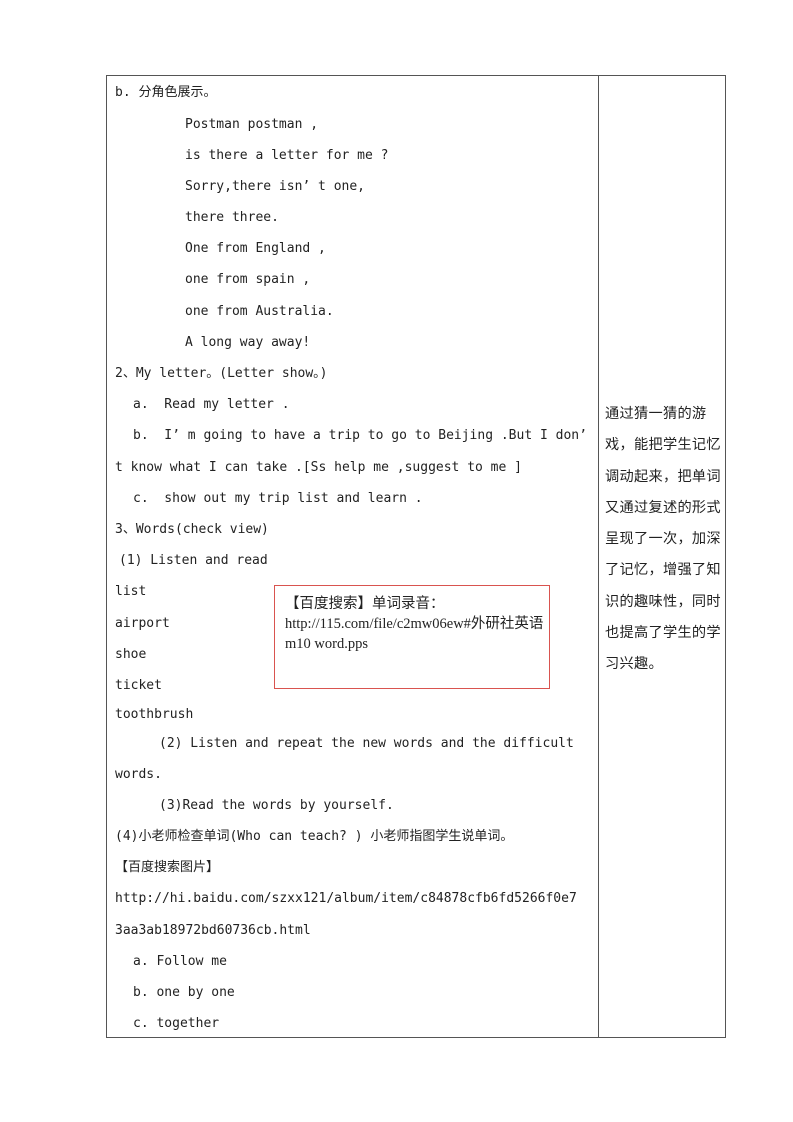  I want to click on word-item: toothbrush, so click(154, 714).